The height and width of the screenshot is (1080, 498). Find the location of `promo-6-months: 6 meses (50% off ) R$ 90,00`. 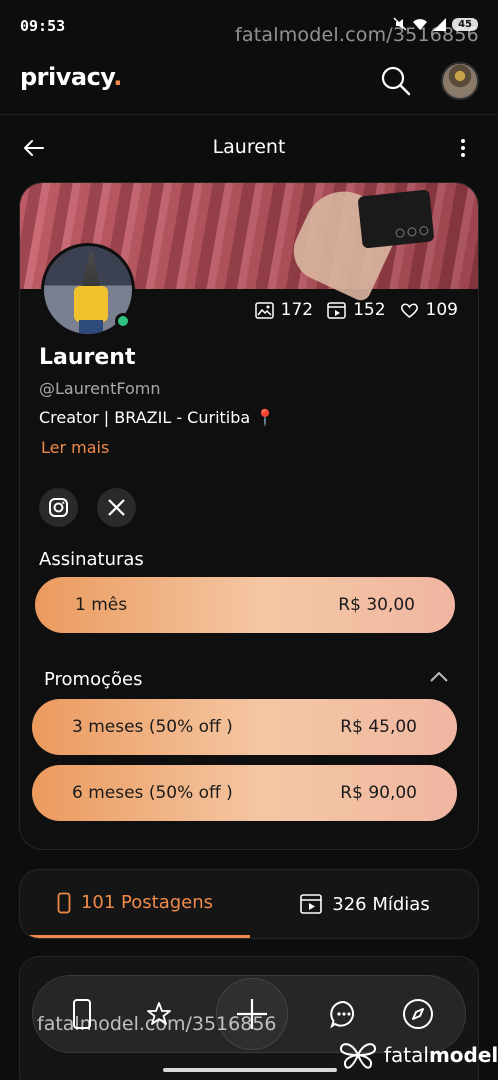

promo-6-months: 6 meses (50% off ) R$ 90,00 is located at coordinates (244, 793).